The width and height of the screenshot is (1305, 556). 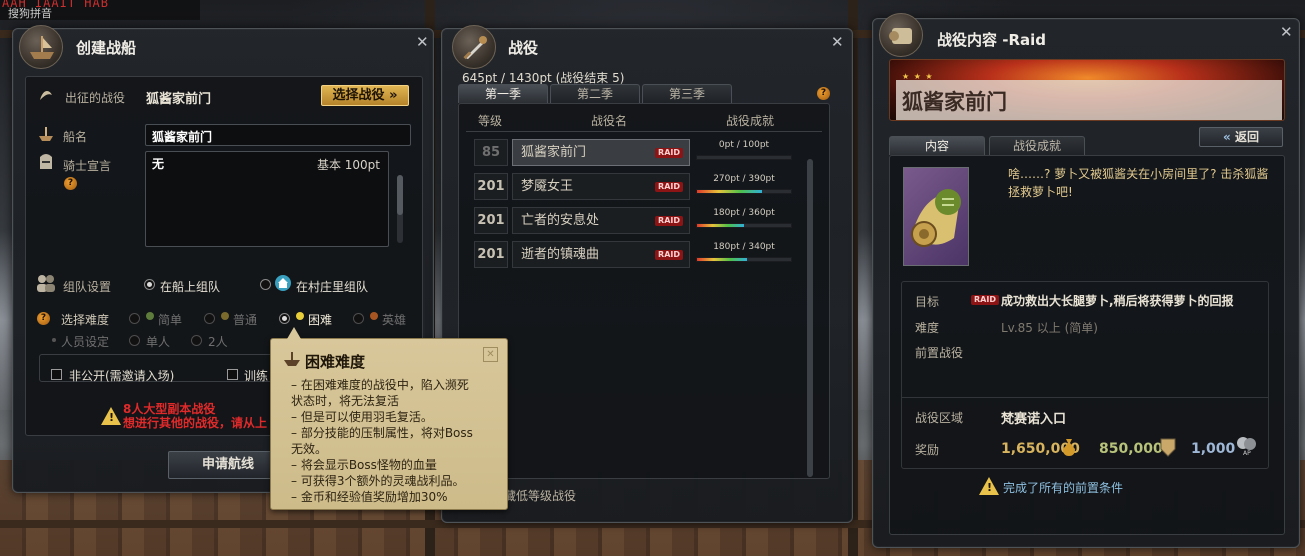 What do you see at coordinates (1168, 447) in the screenshot?
I see `exp-shield-icon` at bounding box center [1168, 447].